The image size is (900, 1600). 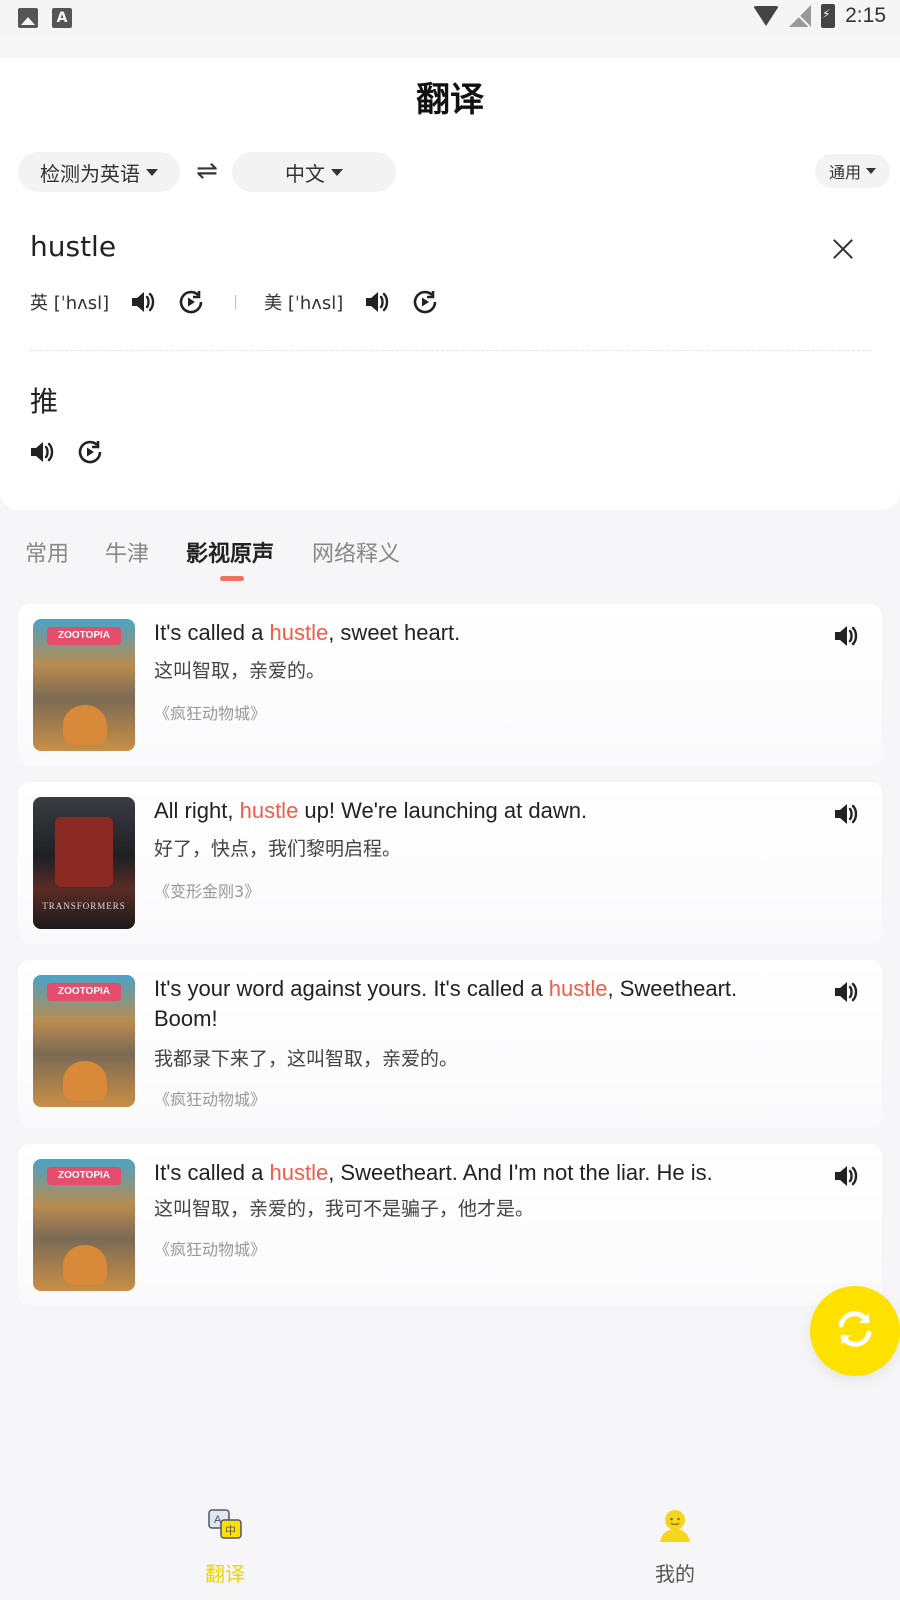 I want to click on battery-charging-icon, so click(x=828, y=16).